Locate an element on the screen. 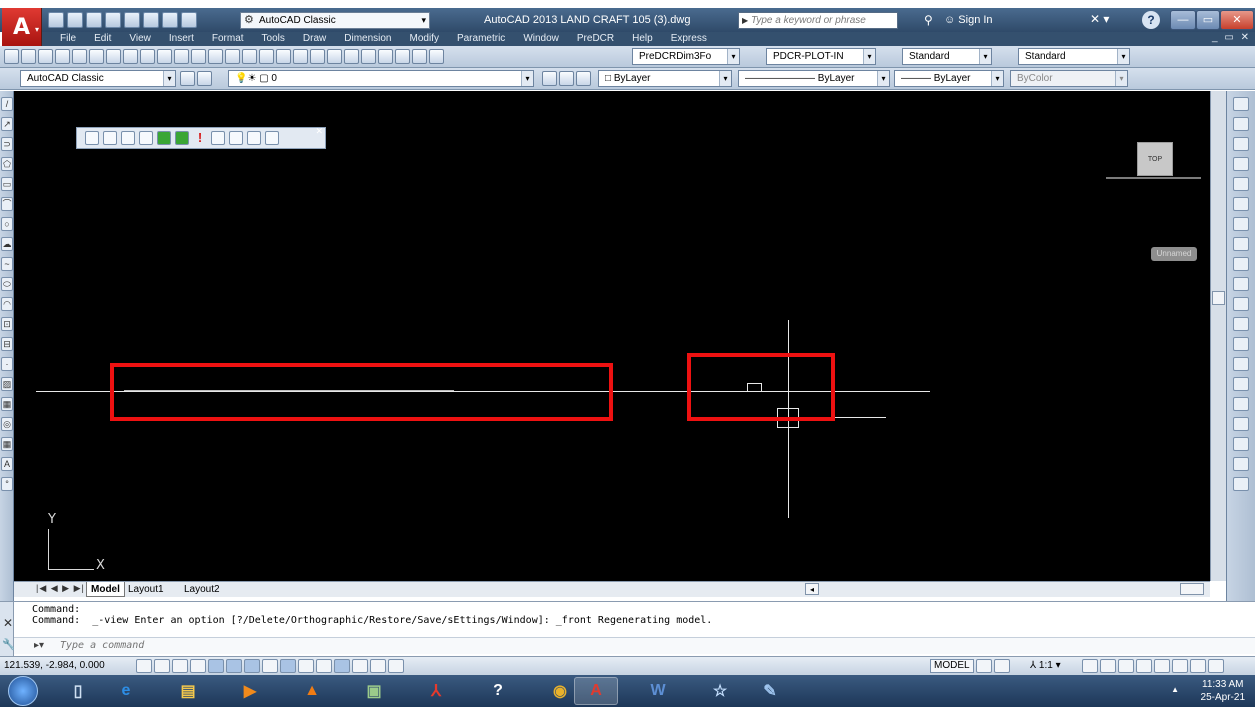 The height and width of the screenshot is (707, 1255). menu-tools: Tools is located at coordinates (273, 39).